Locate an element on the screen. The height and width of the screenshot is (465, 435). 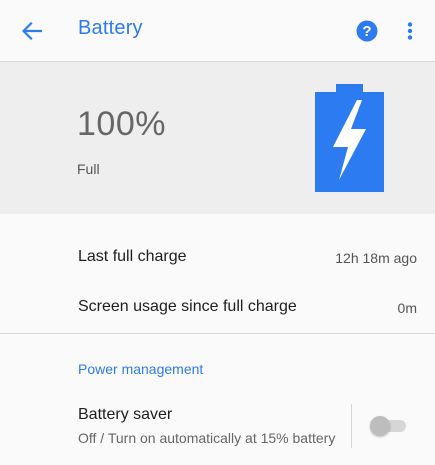
app-bar: Battery ? is located at coordinates (217, 31).